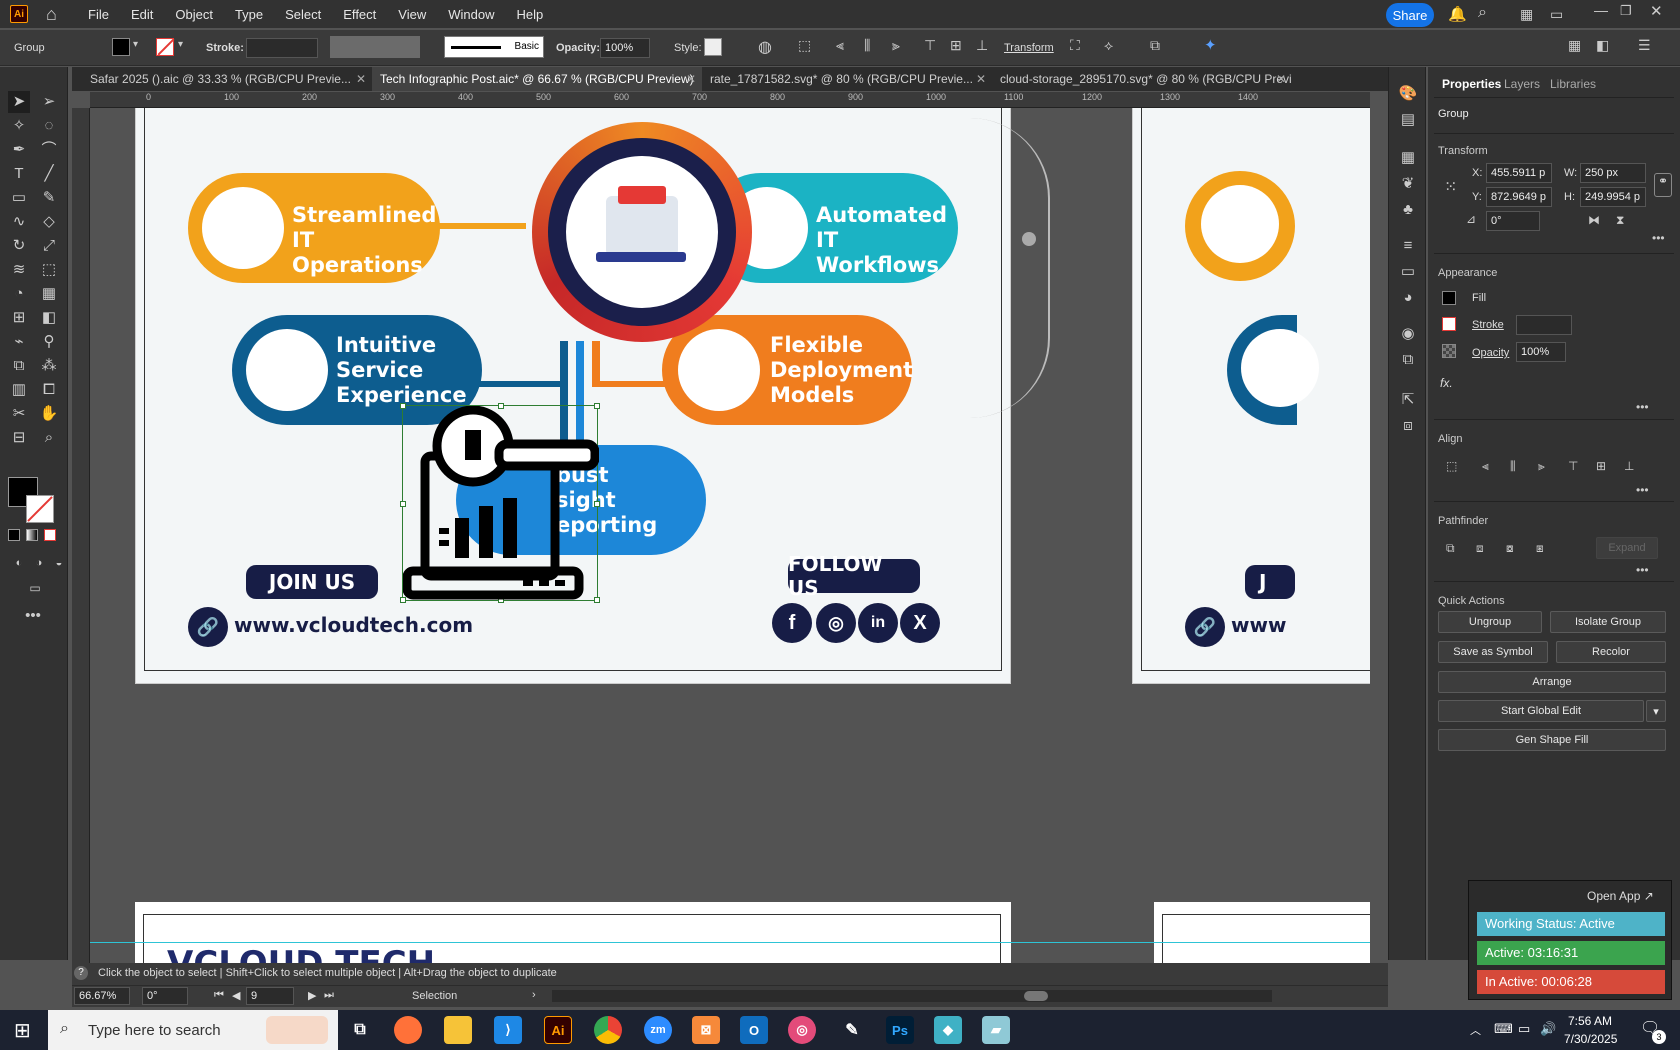 This screenshot has height=1050, width=1680. Describe the element at coordinates (1480, 548) in the screenshot. I see `minus-front-icon: ⧈` at that location.